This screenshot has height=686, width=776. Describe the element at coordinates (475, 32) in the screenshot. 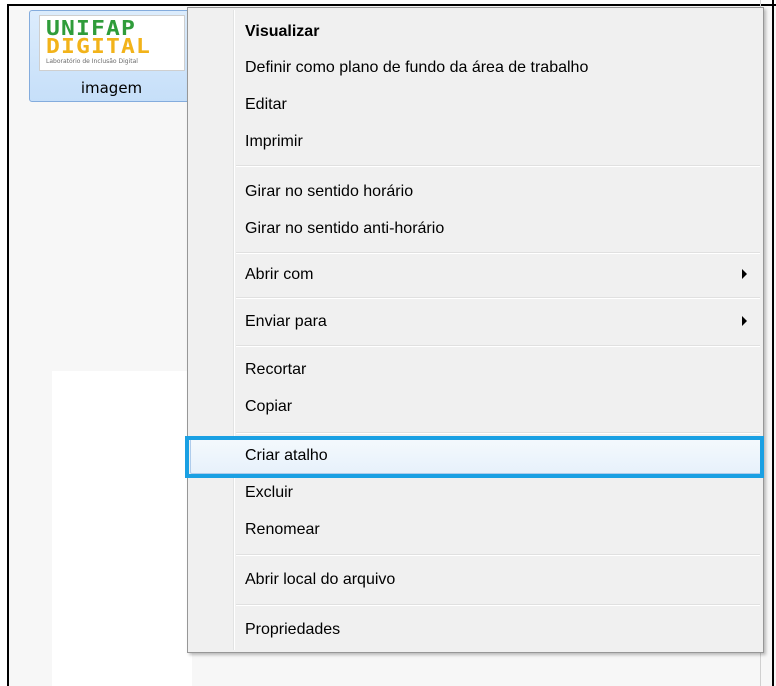

I see `menu-item-visualizar: Visualizar` at that location.